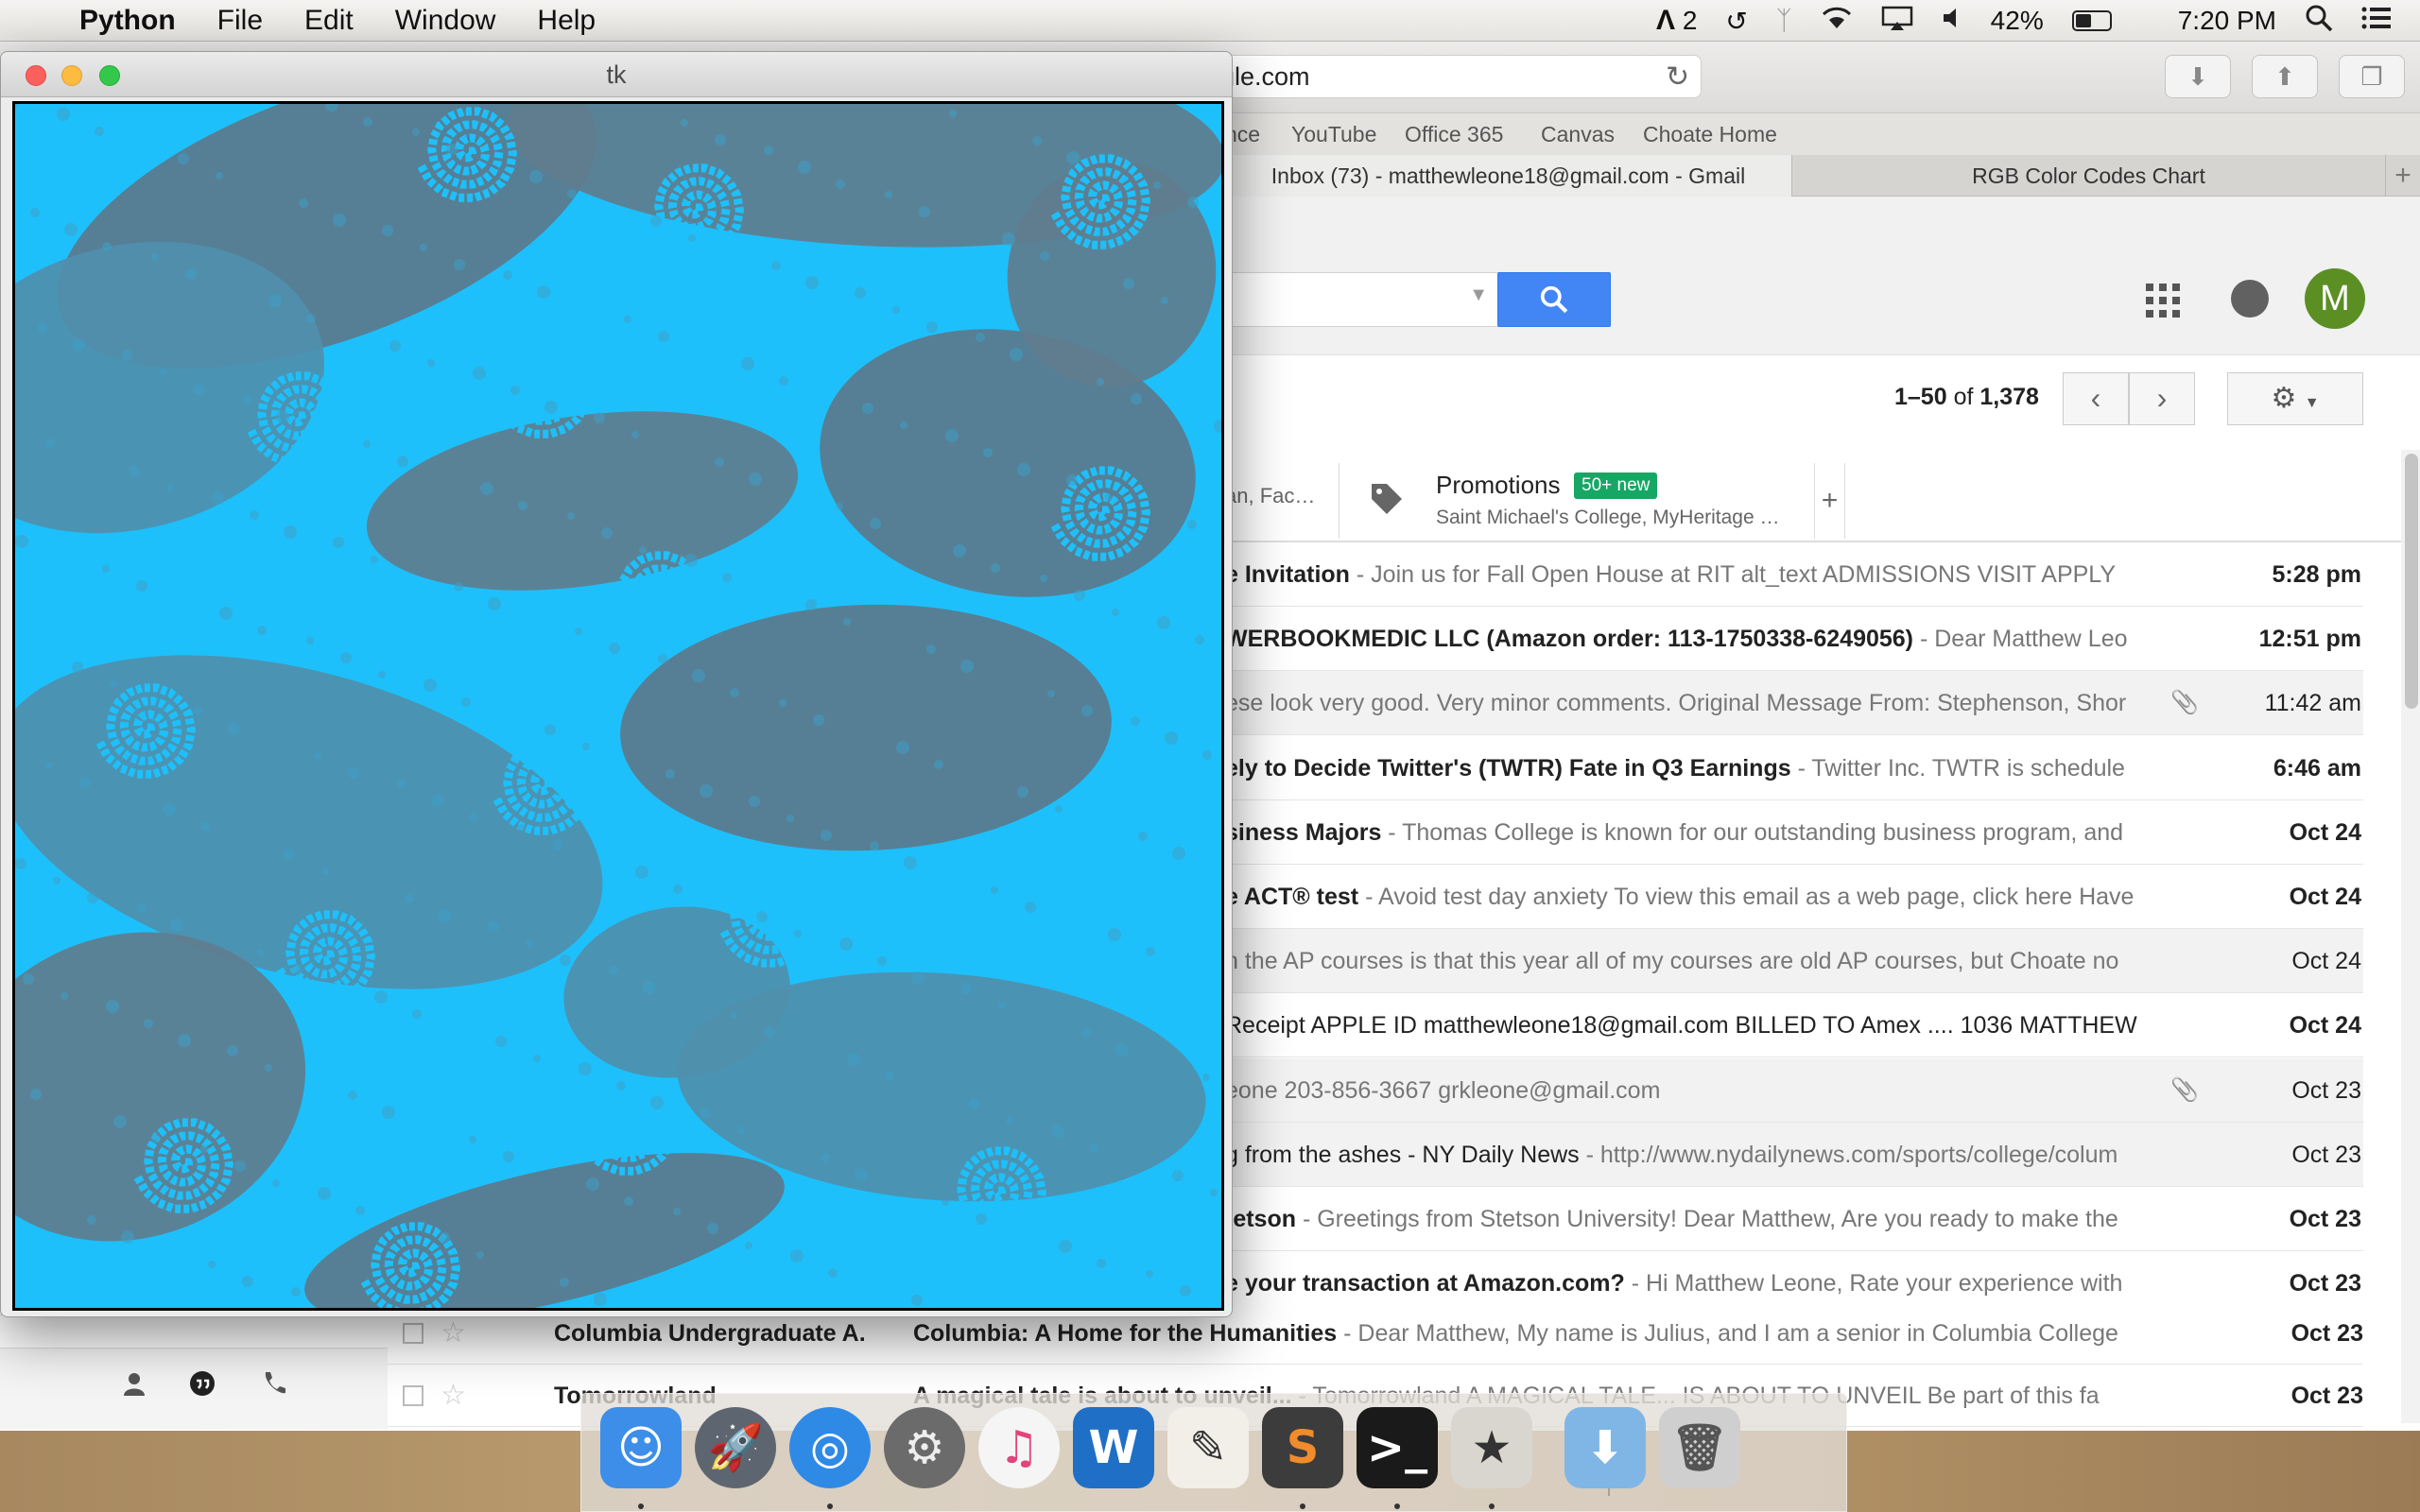  What do you see at coordinates (924, 1447) in the screenshot?
I see `dock-icon-system-preferences: ⚙` at bounding box center [924, 1447].